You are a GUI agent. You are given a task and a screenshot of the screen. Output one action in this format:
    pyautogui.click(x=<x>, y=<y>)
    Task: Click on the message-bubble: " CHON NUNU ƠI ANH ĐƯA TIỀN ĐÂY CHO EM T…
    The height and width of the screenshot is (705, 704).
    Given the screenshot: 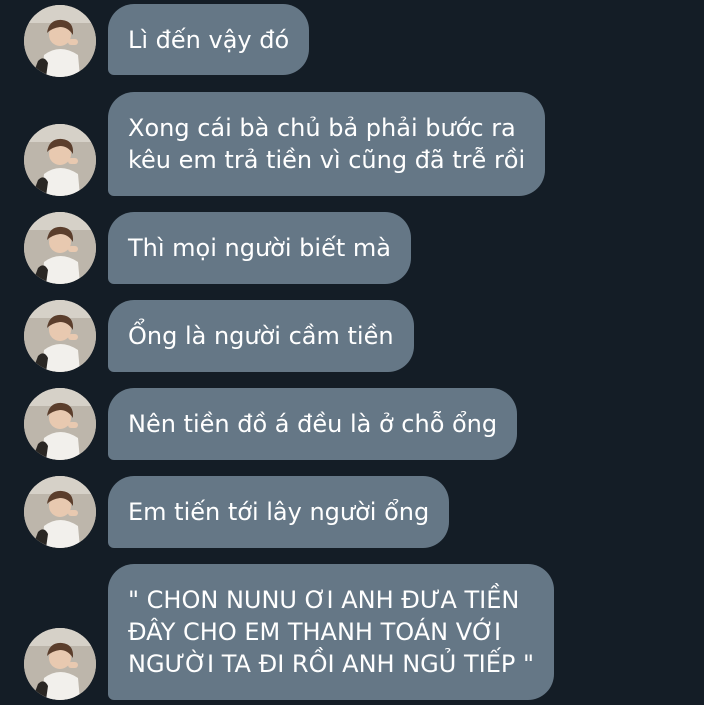 What is the action you would take?
    pyautogui.click(x=331, y=632)
    